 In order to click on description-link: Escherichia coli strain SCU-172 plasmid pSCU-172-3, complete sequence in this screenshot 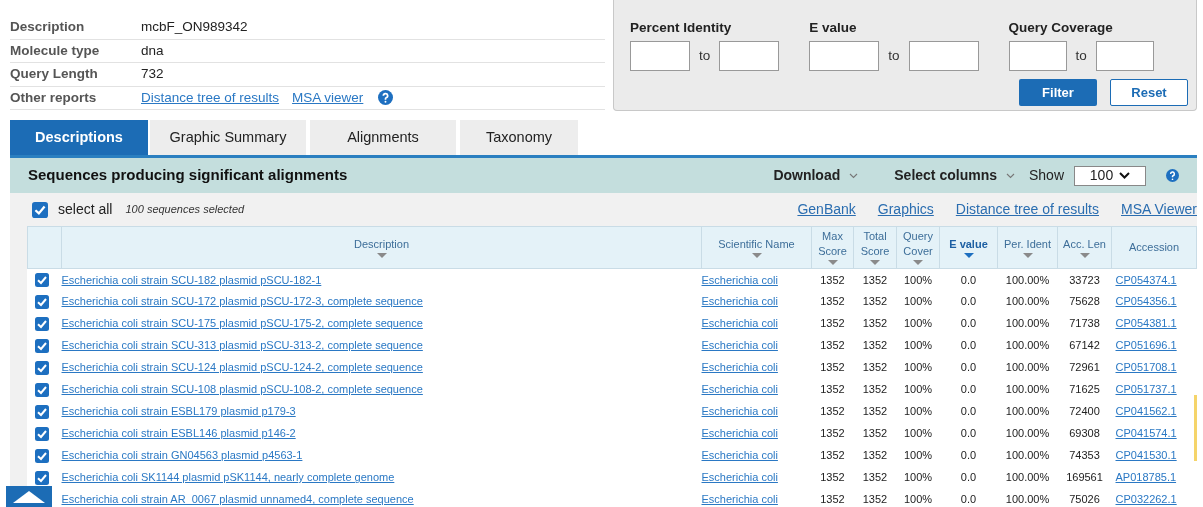, I will do `click(242, 301)`.